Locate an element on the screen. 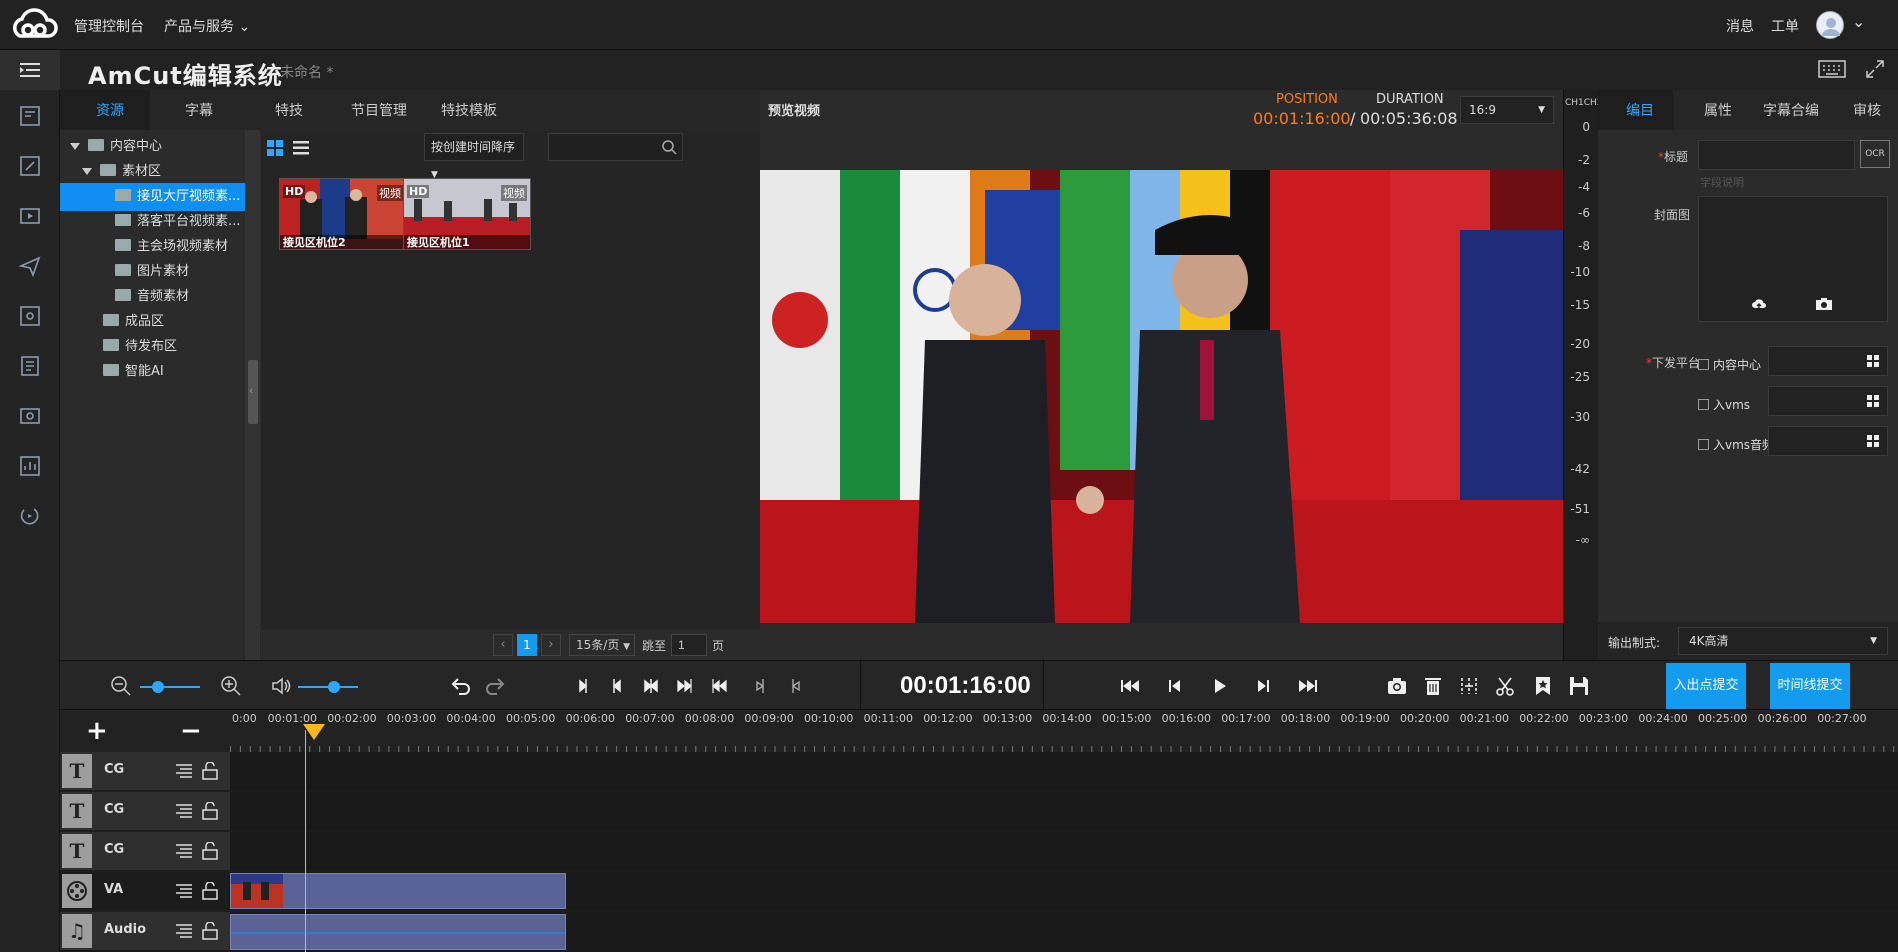 The image size is (1898, 952). keyboard-icon is located at coordinates (1832, 69).